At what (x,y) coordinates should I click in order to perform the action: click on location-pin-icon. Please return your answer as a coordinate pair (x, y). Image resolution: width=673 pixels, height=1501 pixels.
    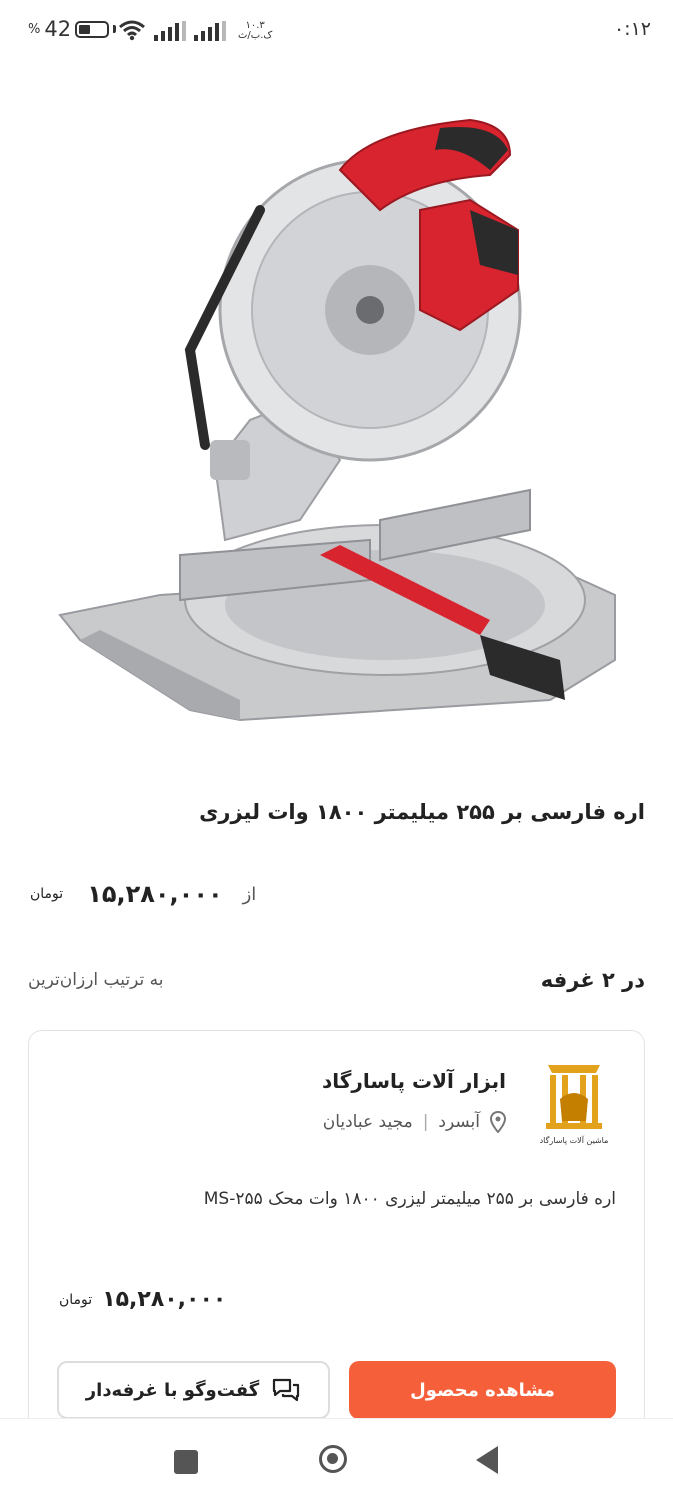
    Looking at the image, I should click on (498, 1122).